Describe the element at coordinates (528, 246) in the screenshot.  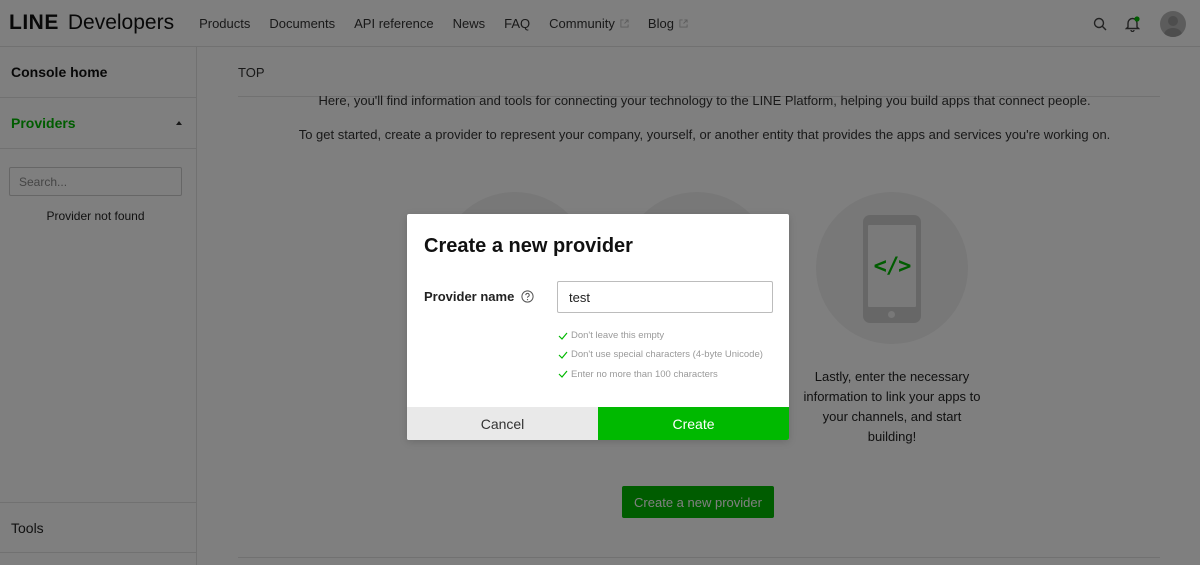
I see `dialog-title: Create a new provider` at that location.